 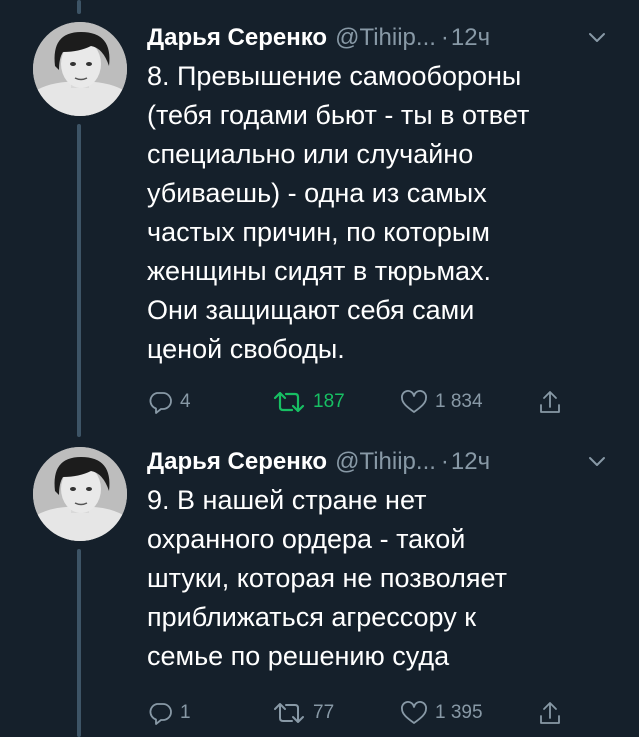 I want to click on retweet-button: 77, so click(x=302, y=713).